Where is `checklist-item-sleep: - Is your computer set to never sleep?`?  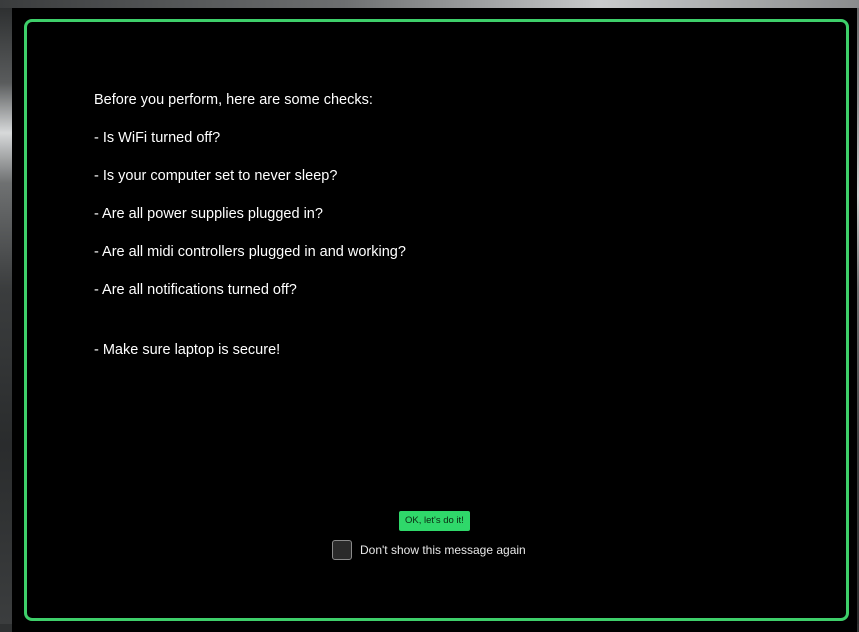
checklist-item-sleep: - Is your computer set to never sleep? is located at coordinates (216, 176).